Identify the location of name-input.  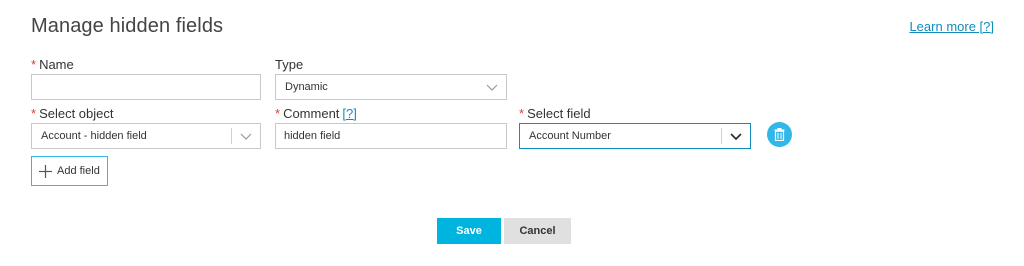
(146, 87).